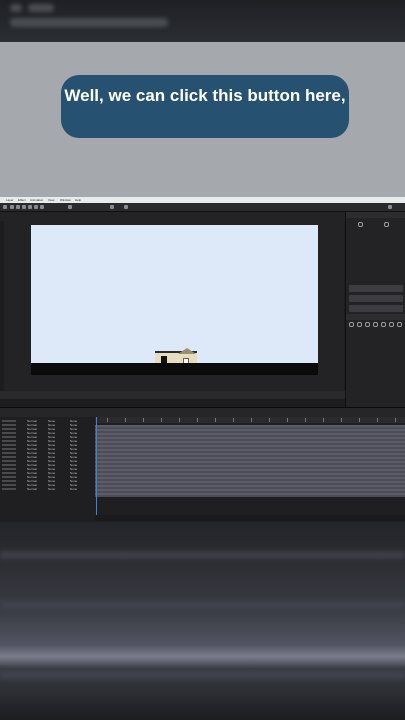 The height and width of the screenshot is (720, 405). I want to click on right-panels, so click(375, 309).